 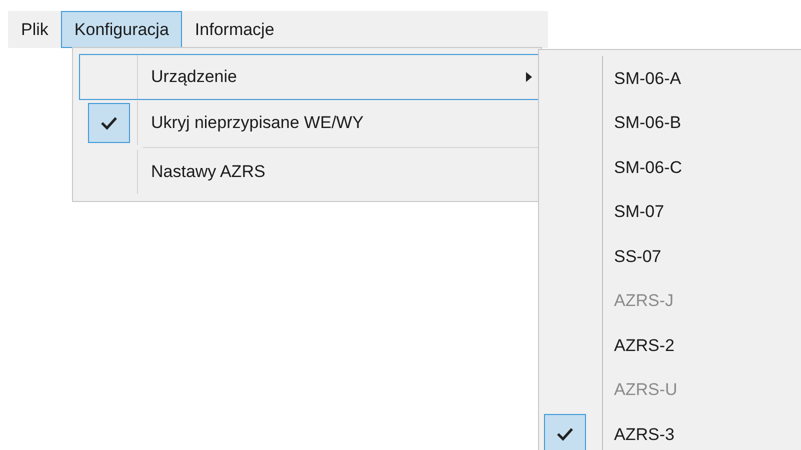 I want to click on submenu-item: SM-06-C, so click(x=670, y=167).